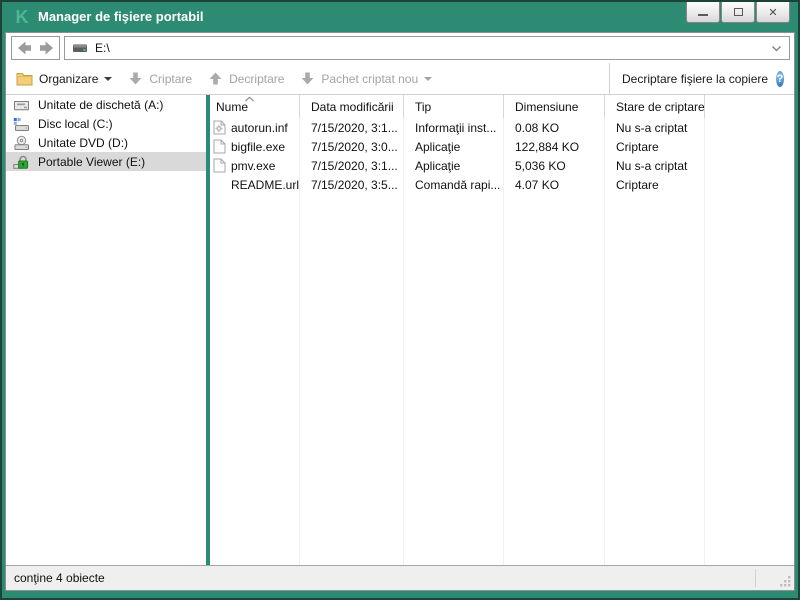 This screenshot has width=800, height=600. What do you see at coordinates (21, 124) in the screenshot?
I see `hard-drive-icon` at bounding box center [21, 124].